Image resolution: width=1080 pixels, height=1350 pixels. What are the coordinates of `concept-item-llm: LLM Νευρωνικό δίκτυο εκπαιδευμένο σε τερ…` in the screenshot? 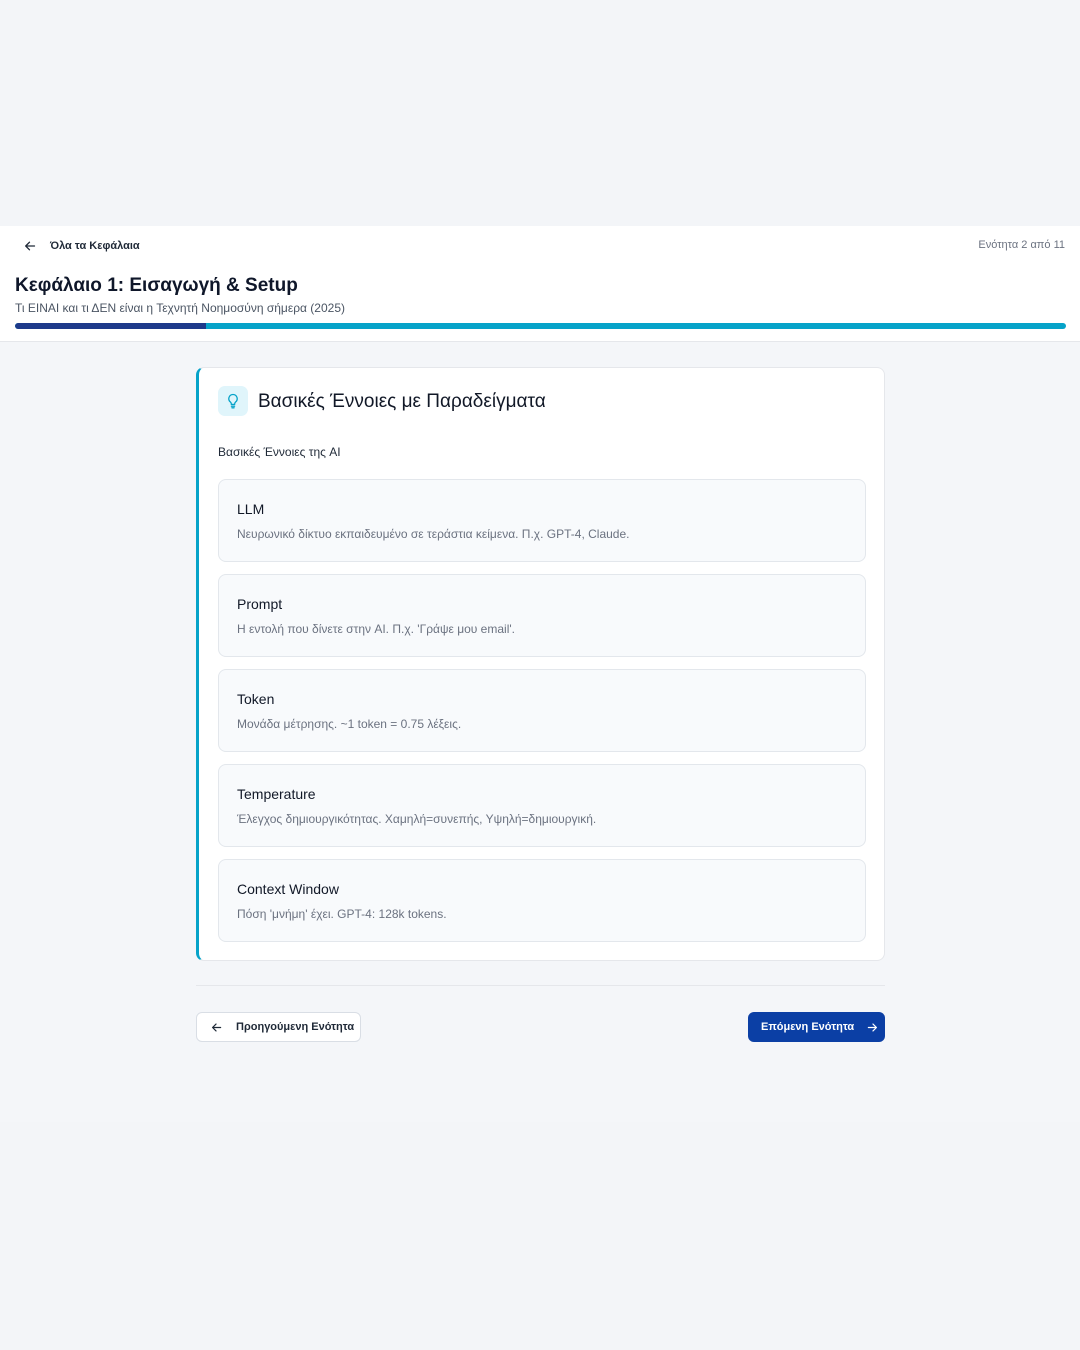 It's located at (542, 520).